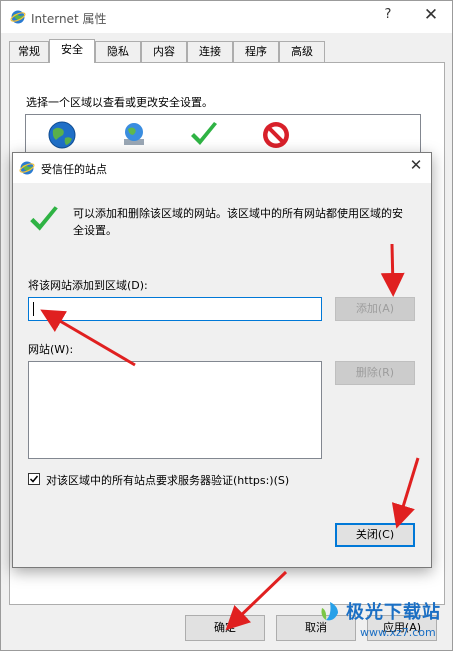 The width and height of the screenshot is (453, 651). Describe the element at coordinates (168, 480) in the screenshot. I see `https-verification-label: 对该区域中的所有站点要求服务器验证(https:)(S)` at that location.